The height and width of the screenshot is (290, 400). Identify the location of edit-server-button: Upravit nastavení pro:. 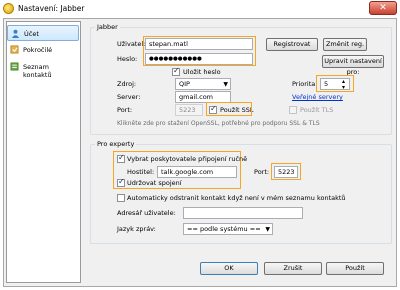
(353, 65).